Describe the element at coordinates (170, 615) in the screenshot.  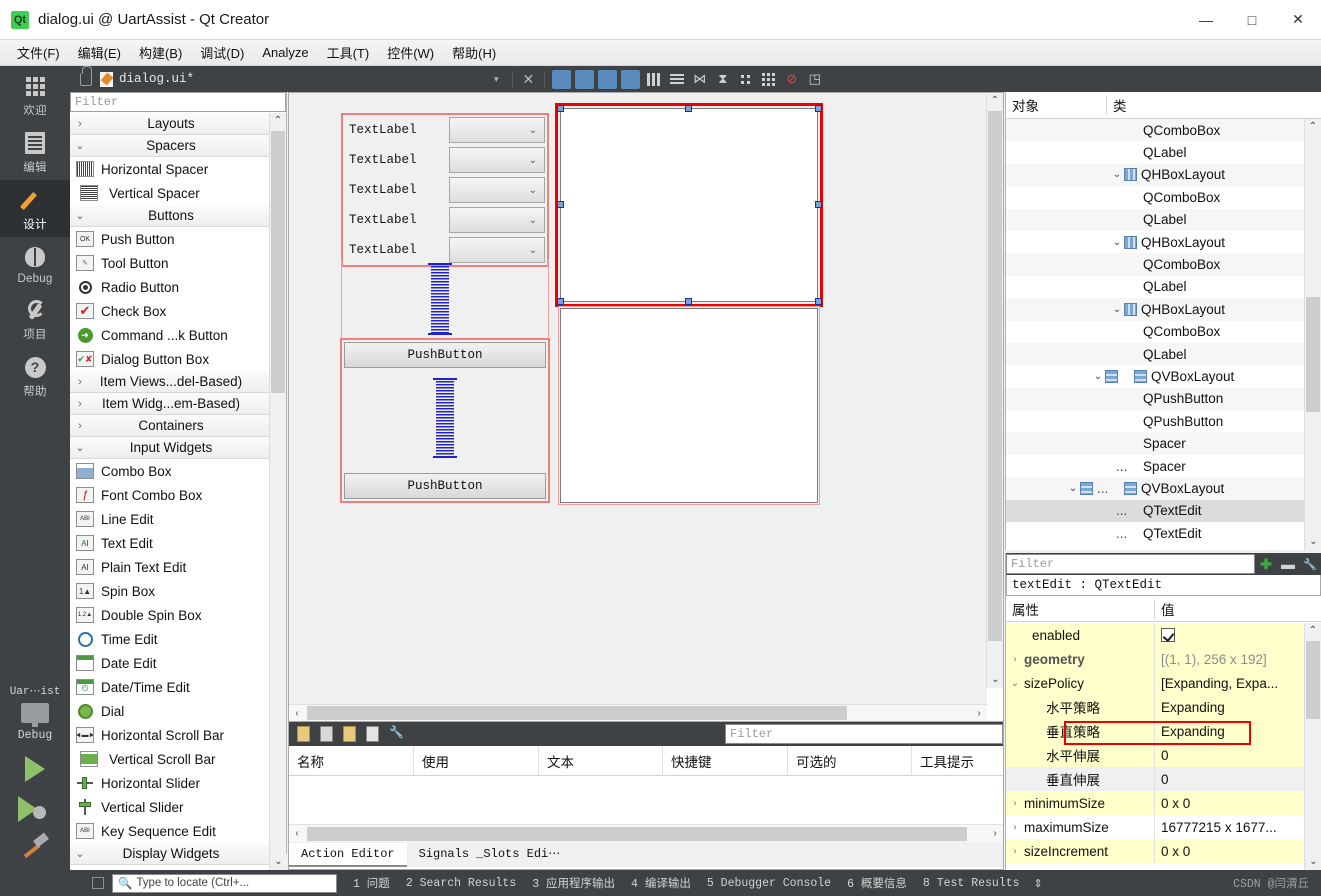
I see `widget-double-spin-box: 1.2▲ Double Spin Box` at that location.